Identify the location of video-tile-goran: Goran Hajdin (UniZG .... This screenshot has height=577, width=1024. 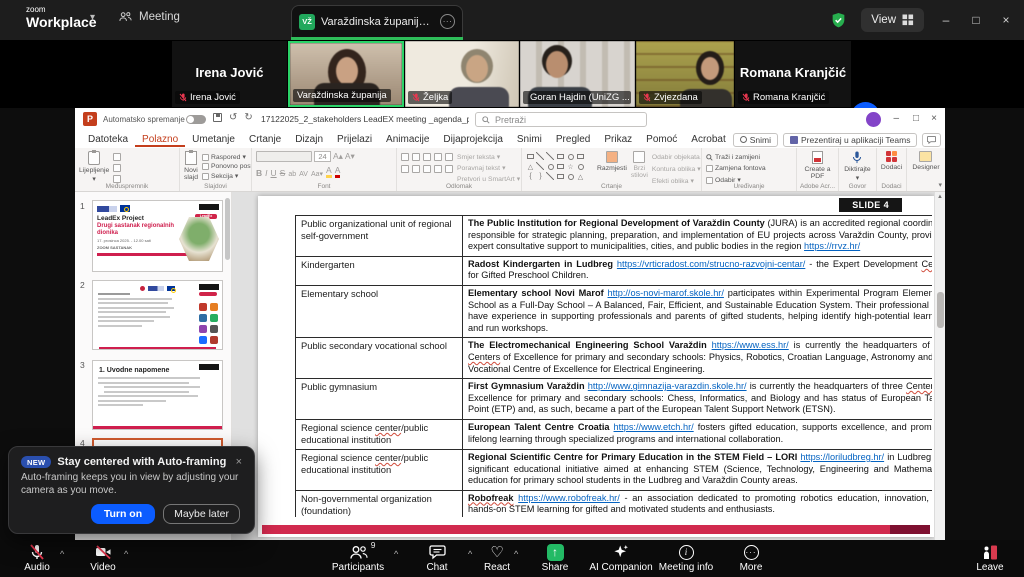
(577, 74).